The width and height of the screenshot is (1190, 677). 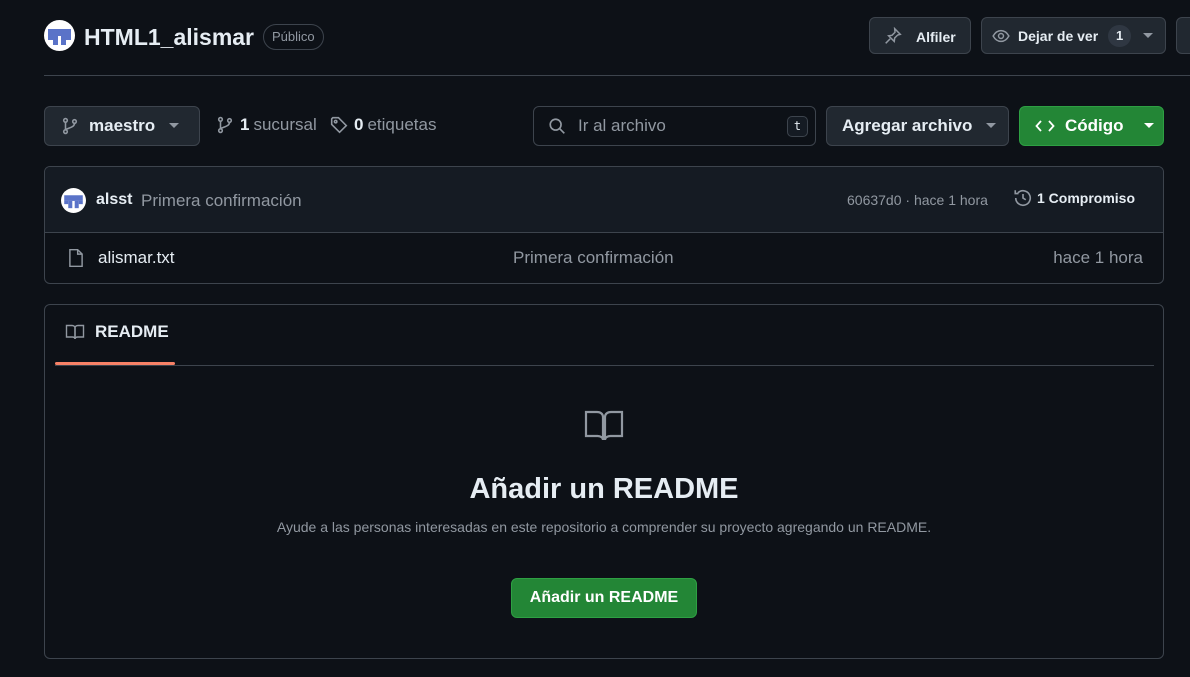 I want to click on commit-author-avatar, so click(x=73, y=200).